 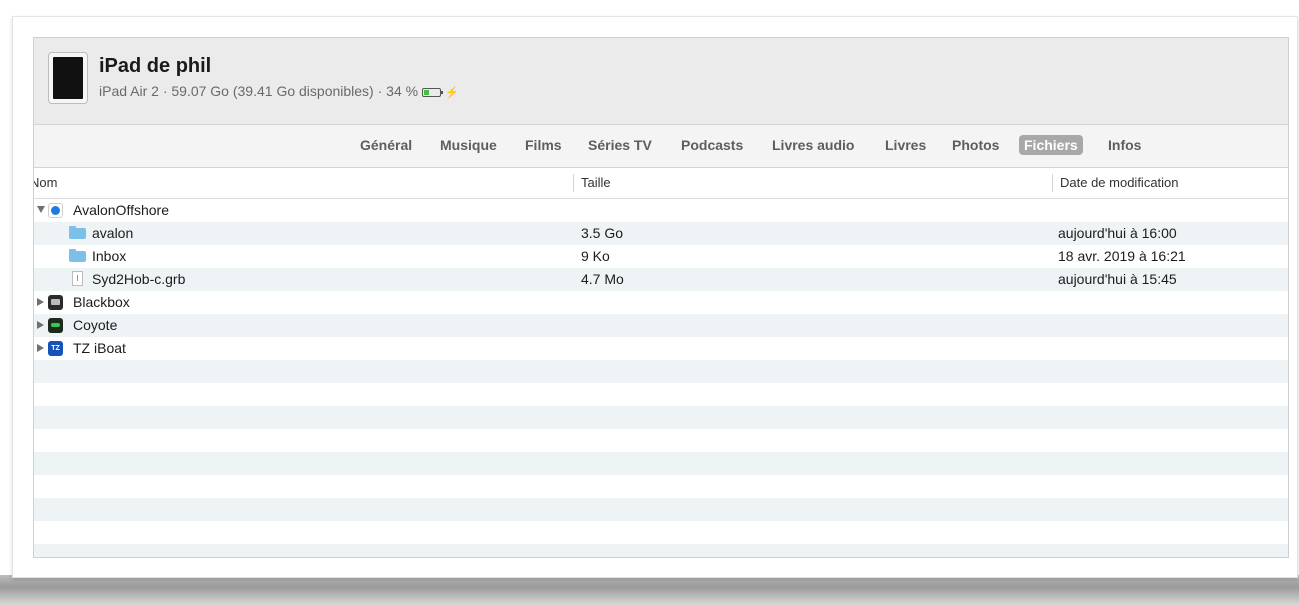 What do you see at coordinates (55, 348) in the screenshot?
I see `tz-iboat-app-icon: TZ` at bounding box center [55, 348].